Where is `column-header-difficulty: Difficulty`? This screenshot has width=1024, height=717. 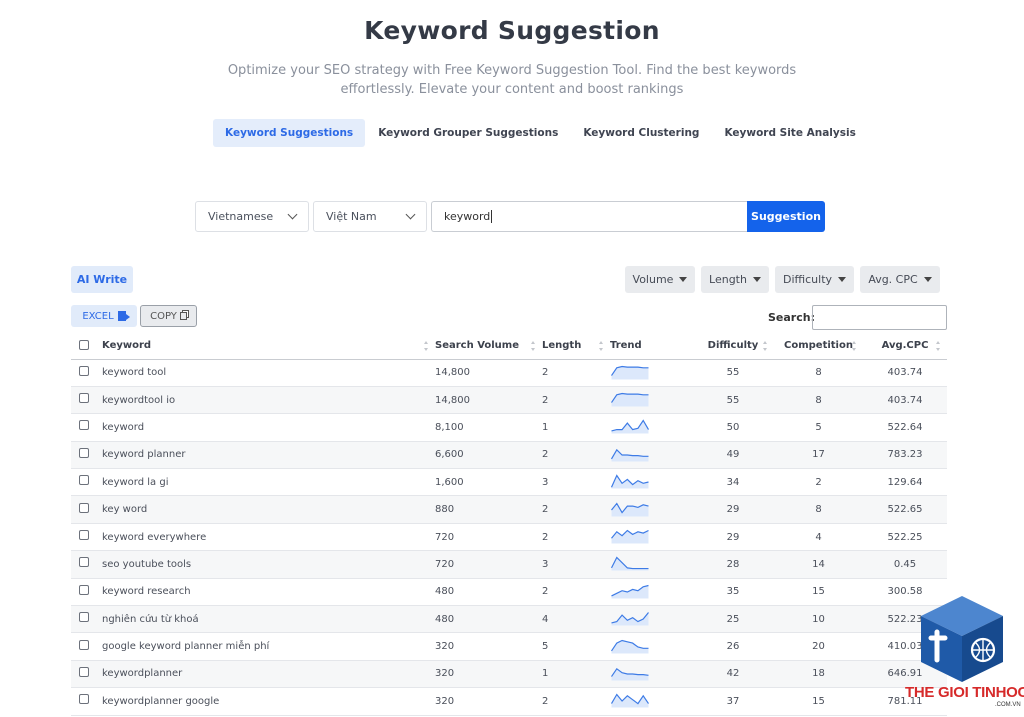 column-header-difficulty: Difficulty is located at coordinates (733, 346).